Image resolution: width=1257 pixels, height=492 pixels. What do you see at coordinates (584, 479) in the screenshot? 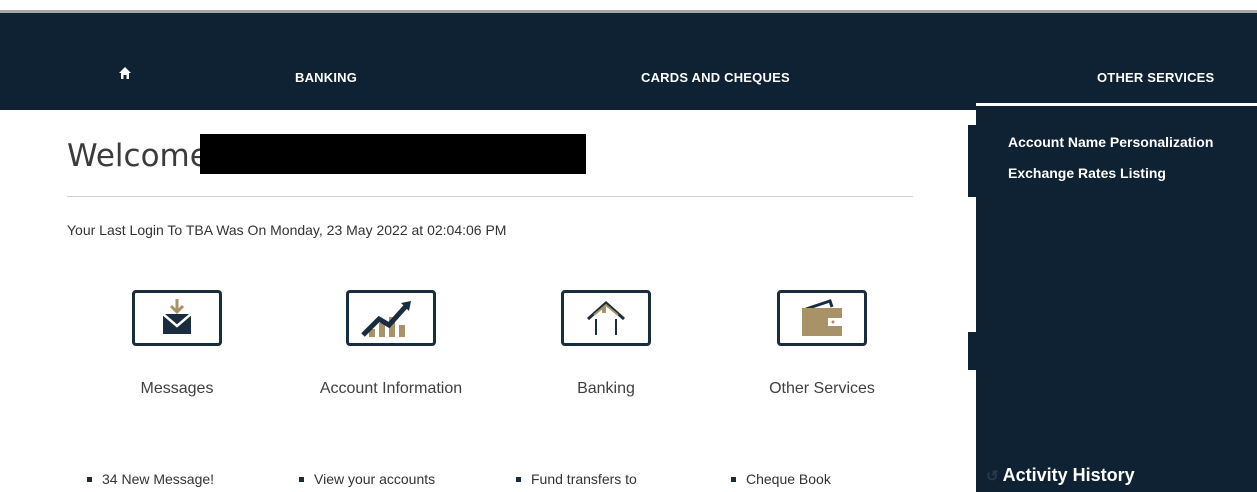
I see `bullet-text-banking: Fund transfers to` at bounding box center [584, 479].